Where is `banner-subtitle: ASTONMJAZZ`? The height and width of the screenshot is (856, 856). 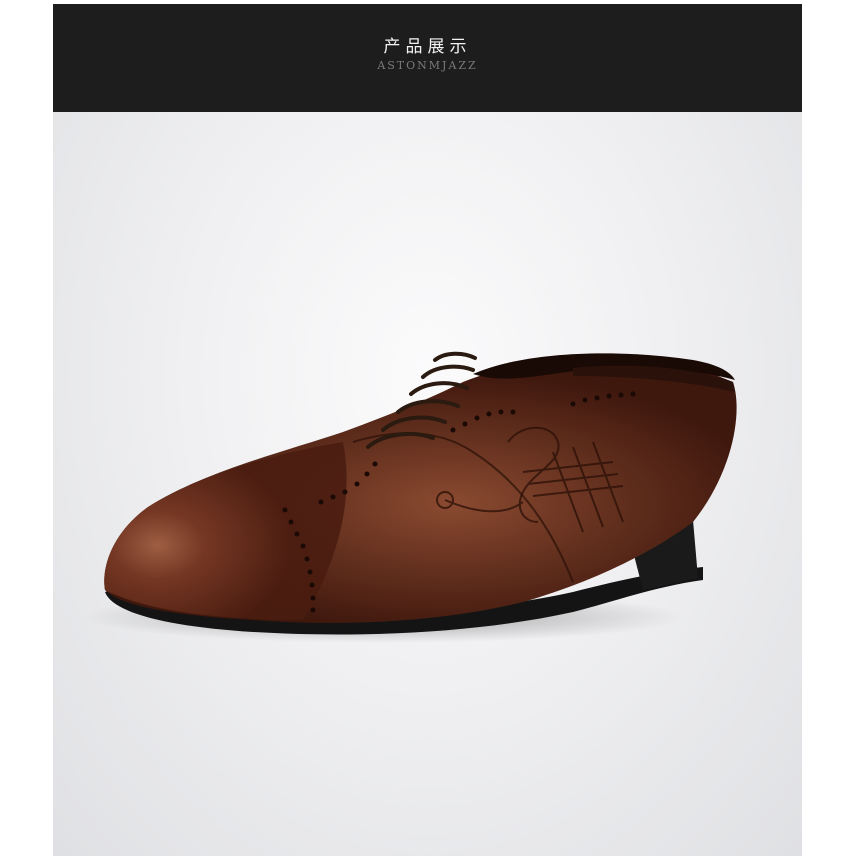 banner-subtitle: ASTONMJAZZ is located at coordinates (427, 65).